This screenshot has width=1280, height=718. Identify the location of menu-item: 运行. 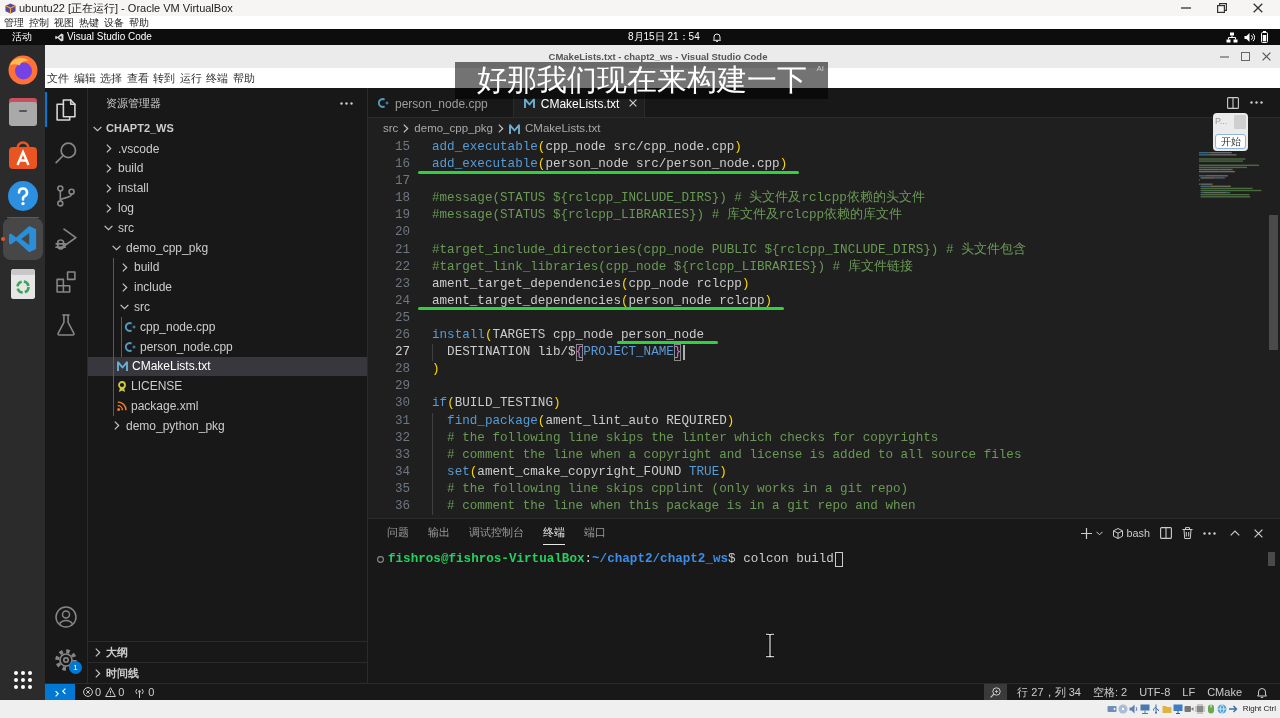
(190, 78).